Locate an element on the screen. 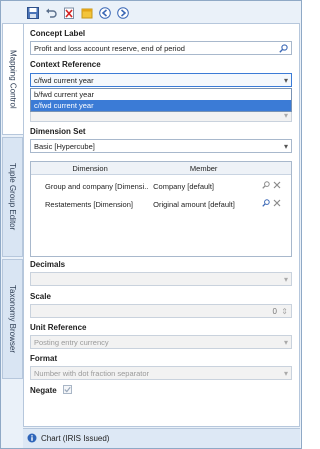  delete-icon is located at coordinates (69, 13).